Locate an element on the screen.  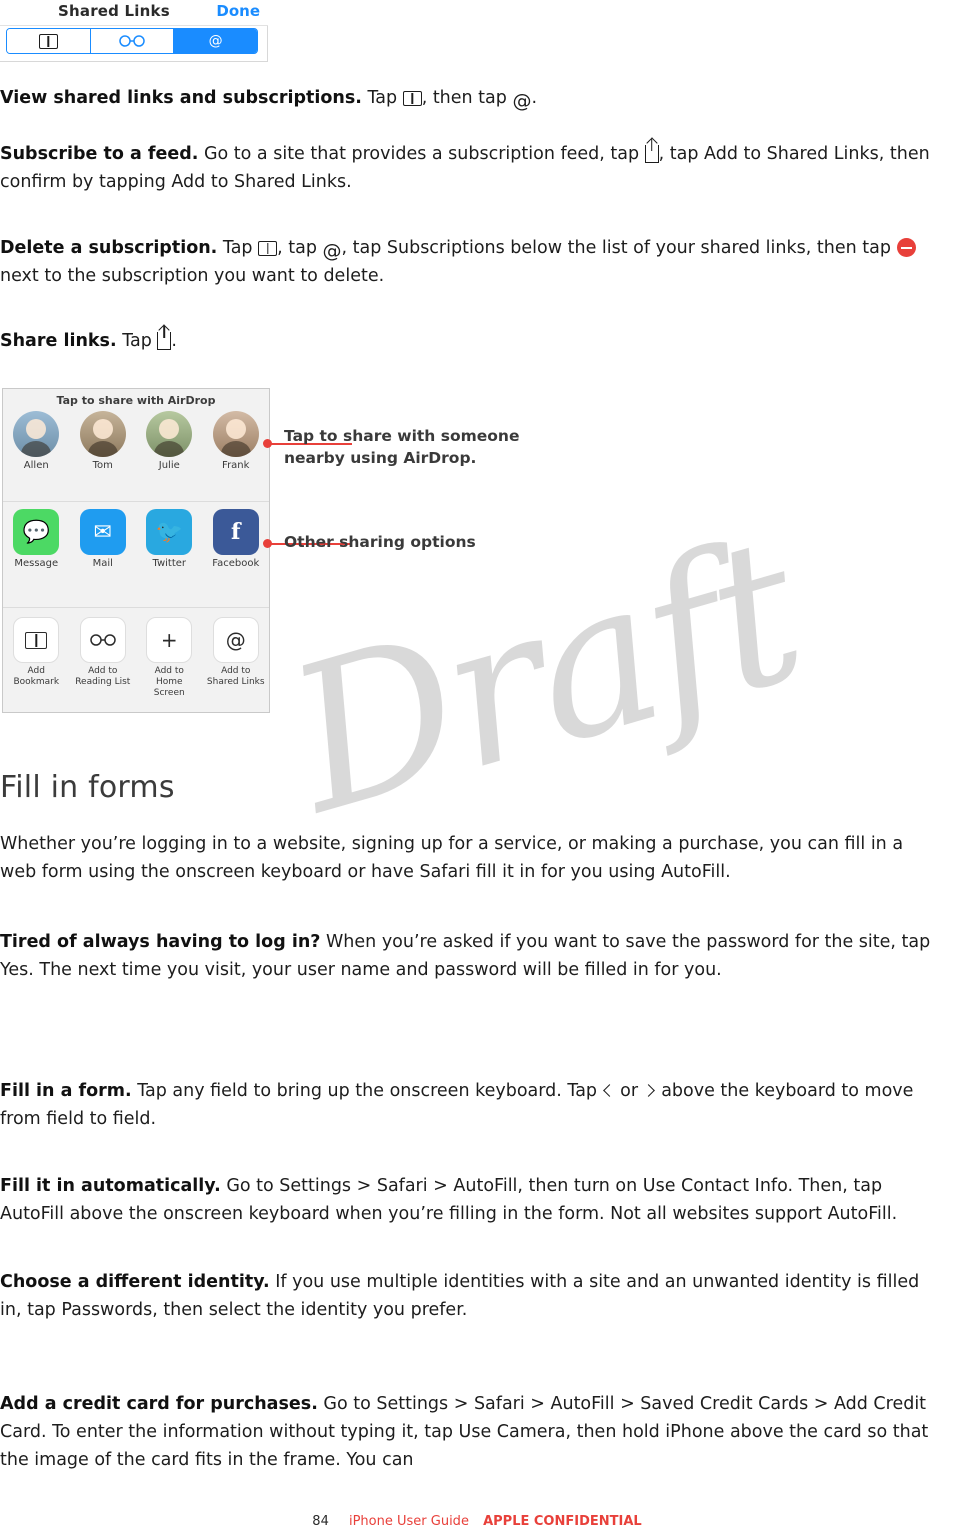
action-add-shared-links: @ Add to Shared Links is located at coordinates (236, 658).